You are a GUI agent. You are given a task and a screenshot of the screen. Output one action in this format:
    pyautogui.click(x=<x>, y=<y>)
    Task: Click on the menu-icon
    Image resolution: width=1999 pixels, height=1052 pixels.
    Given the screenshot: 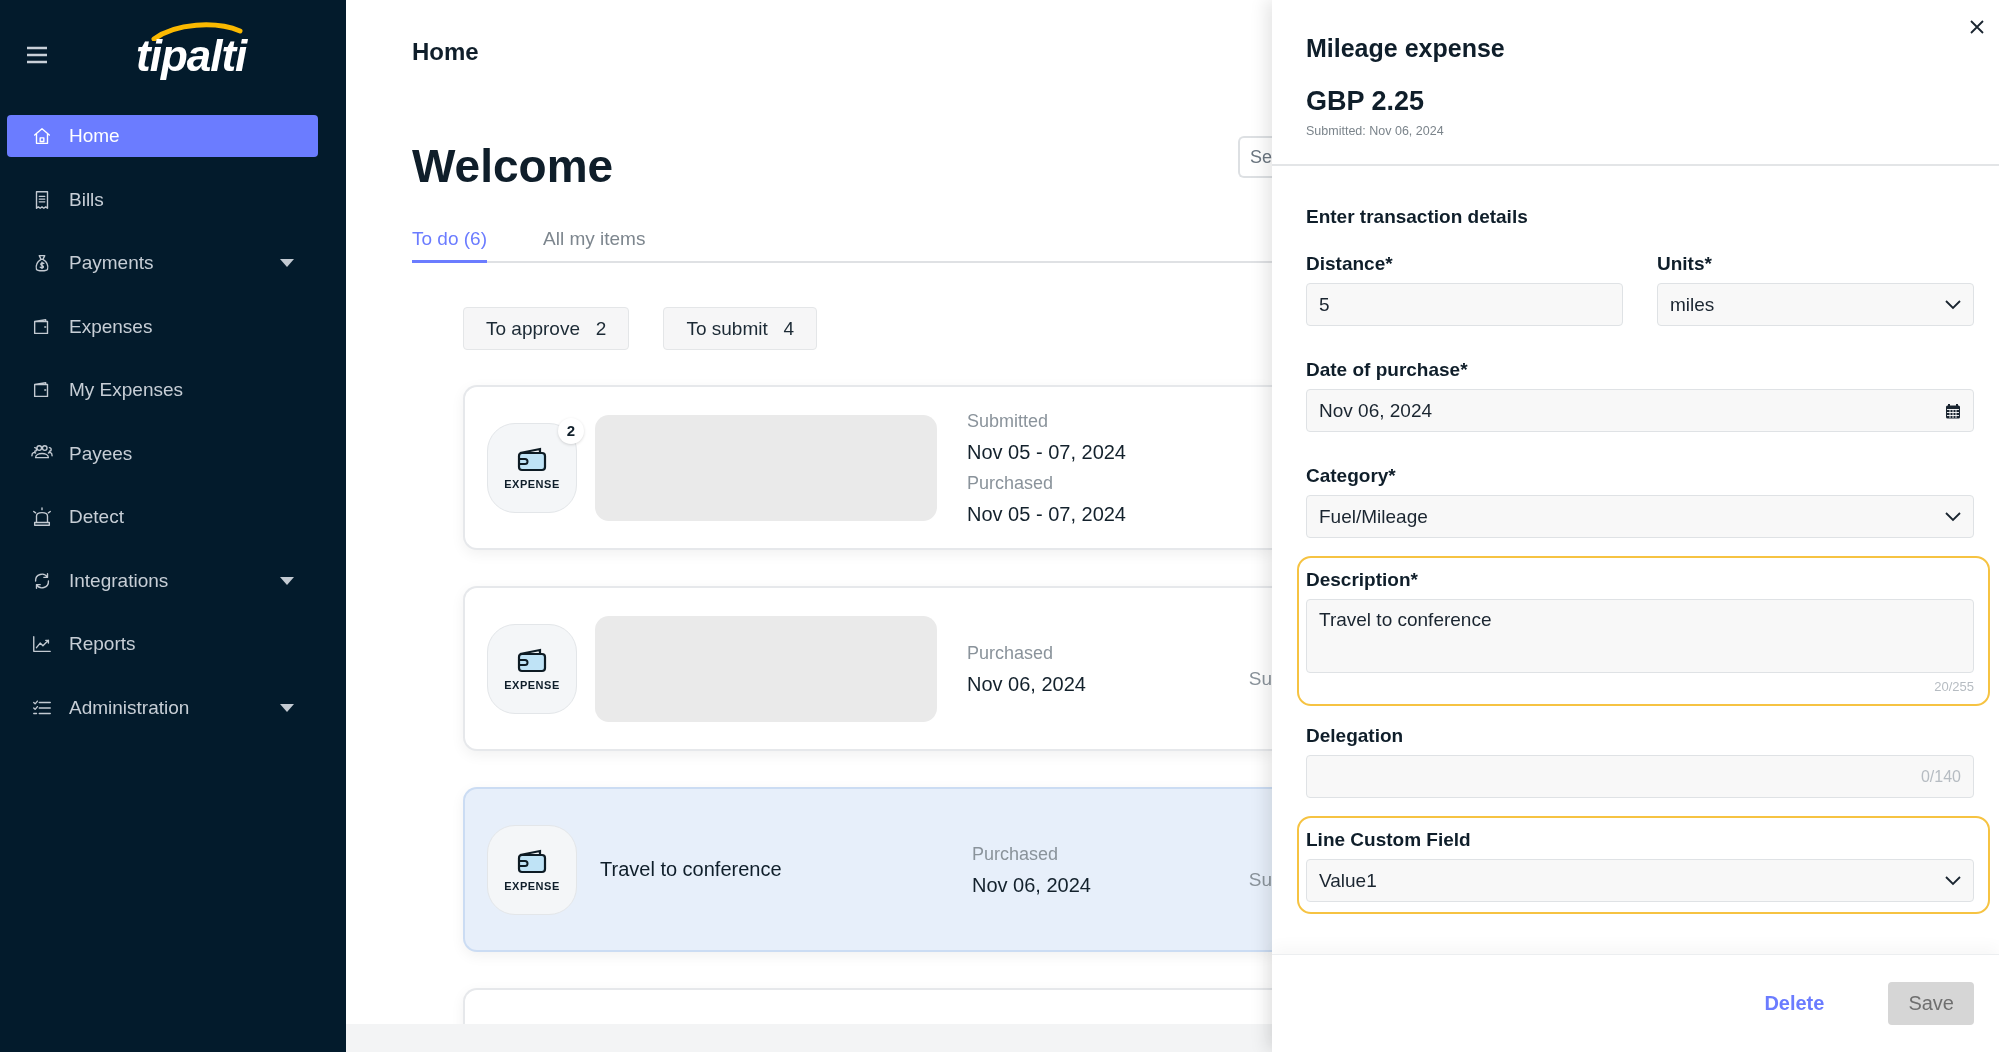 What is the action you would take?
    pyautogui.click(x=37, y=55)
    